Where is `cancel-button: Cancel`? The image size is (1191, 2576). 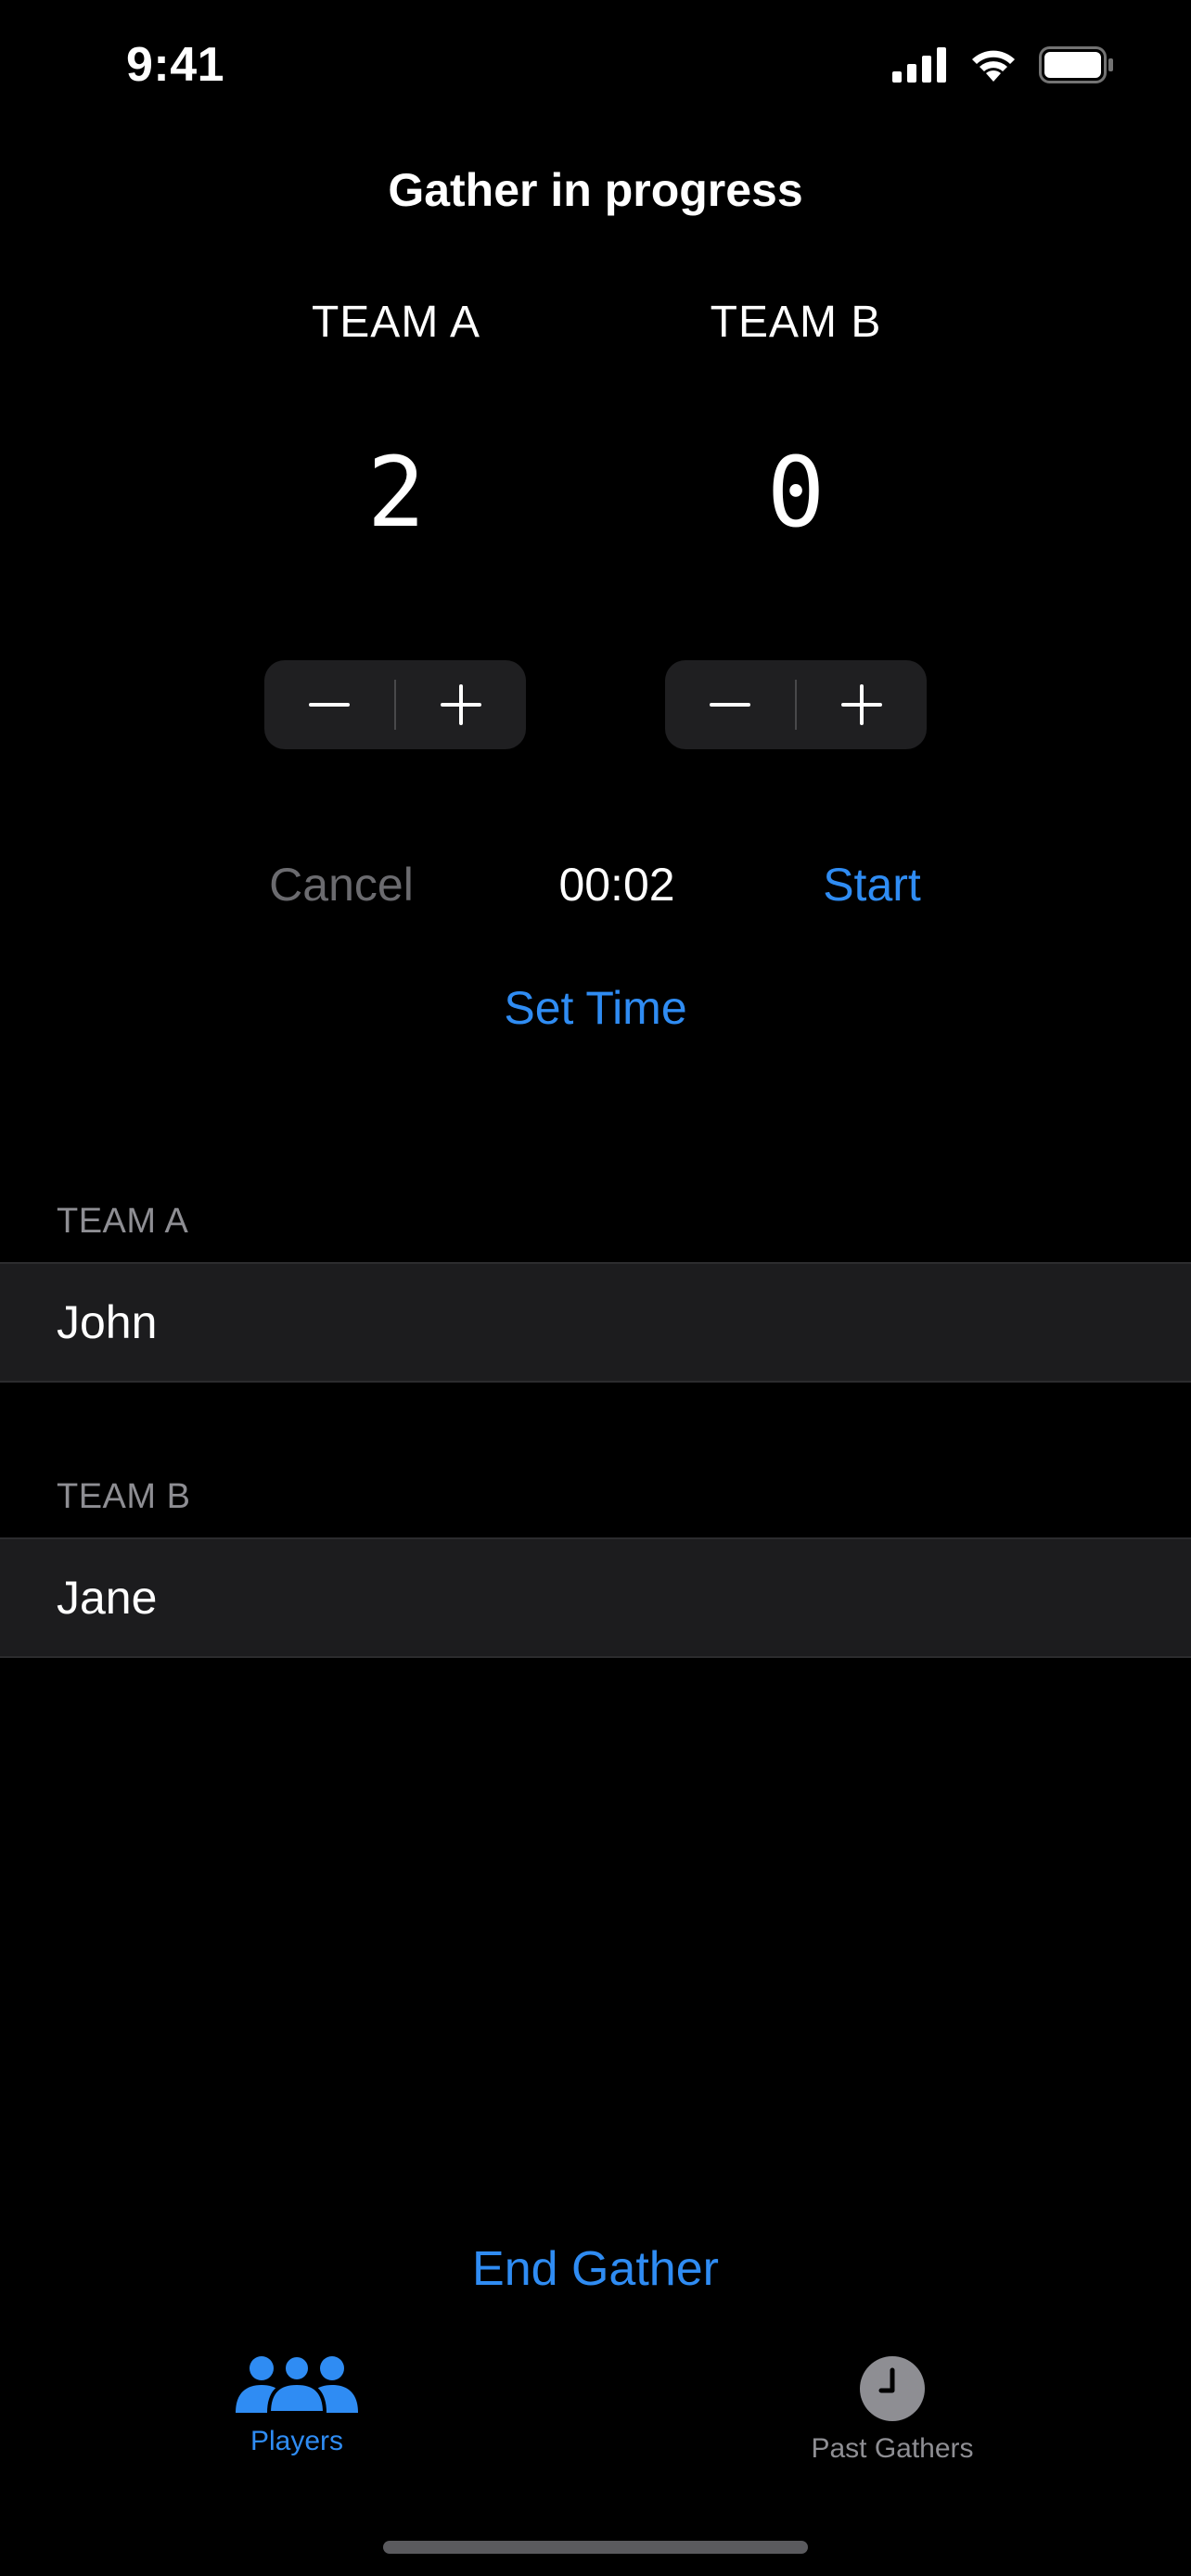 cancel-button: Cancel is located at coordinates (341, 885).